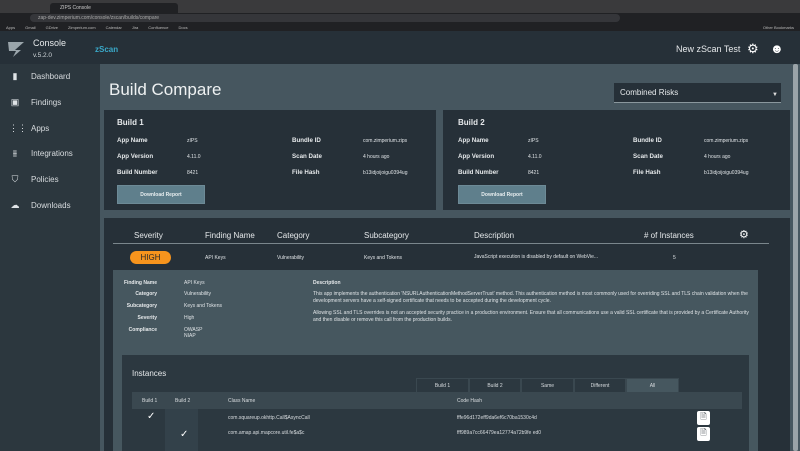 The image size is (800, 451). Describe the element at coordinates (499, 433) in the screenshot. I see `code-hash: fff989a7cc66479ea12774a72b9fe ed0` at that location.